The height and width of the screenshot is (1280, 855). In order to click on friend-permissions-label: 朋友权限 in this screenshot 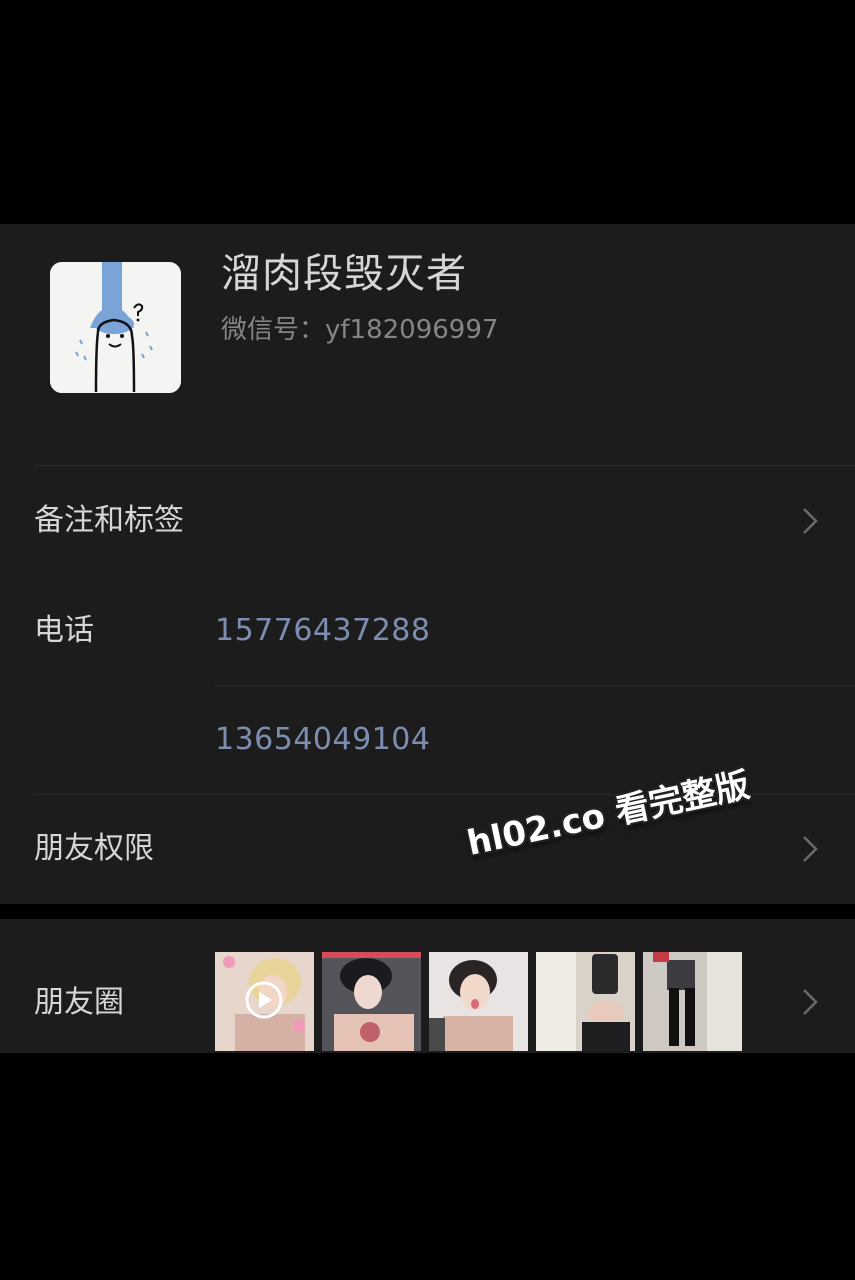, I will do `click(94, 848)`.